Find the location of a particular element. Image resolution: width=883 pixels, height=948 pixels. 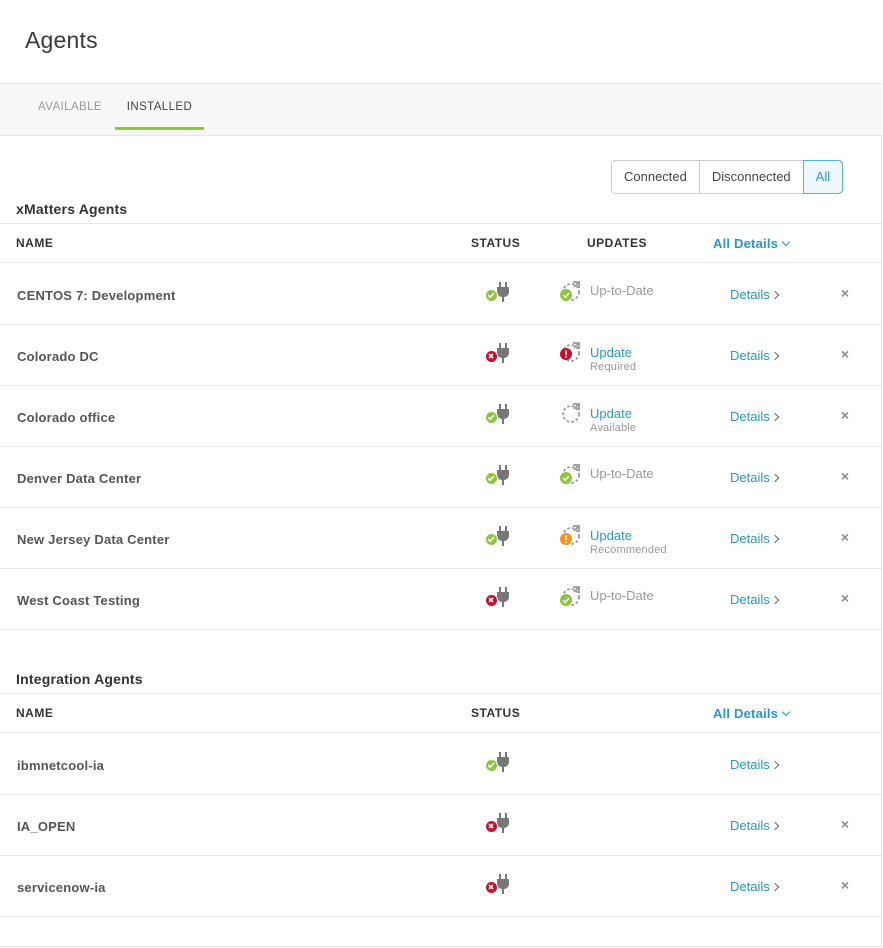

tab-available: AVAILABLE is located at coordinates (70, 107).